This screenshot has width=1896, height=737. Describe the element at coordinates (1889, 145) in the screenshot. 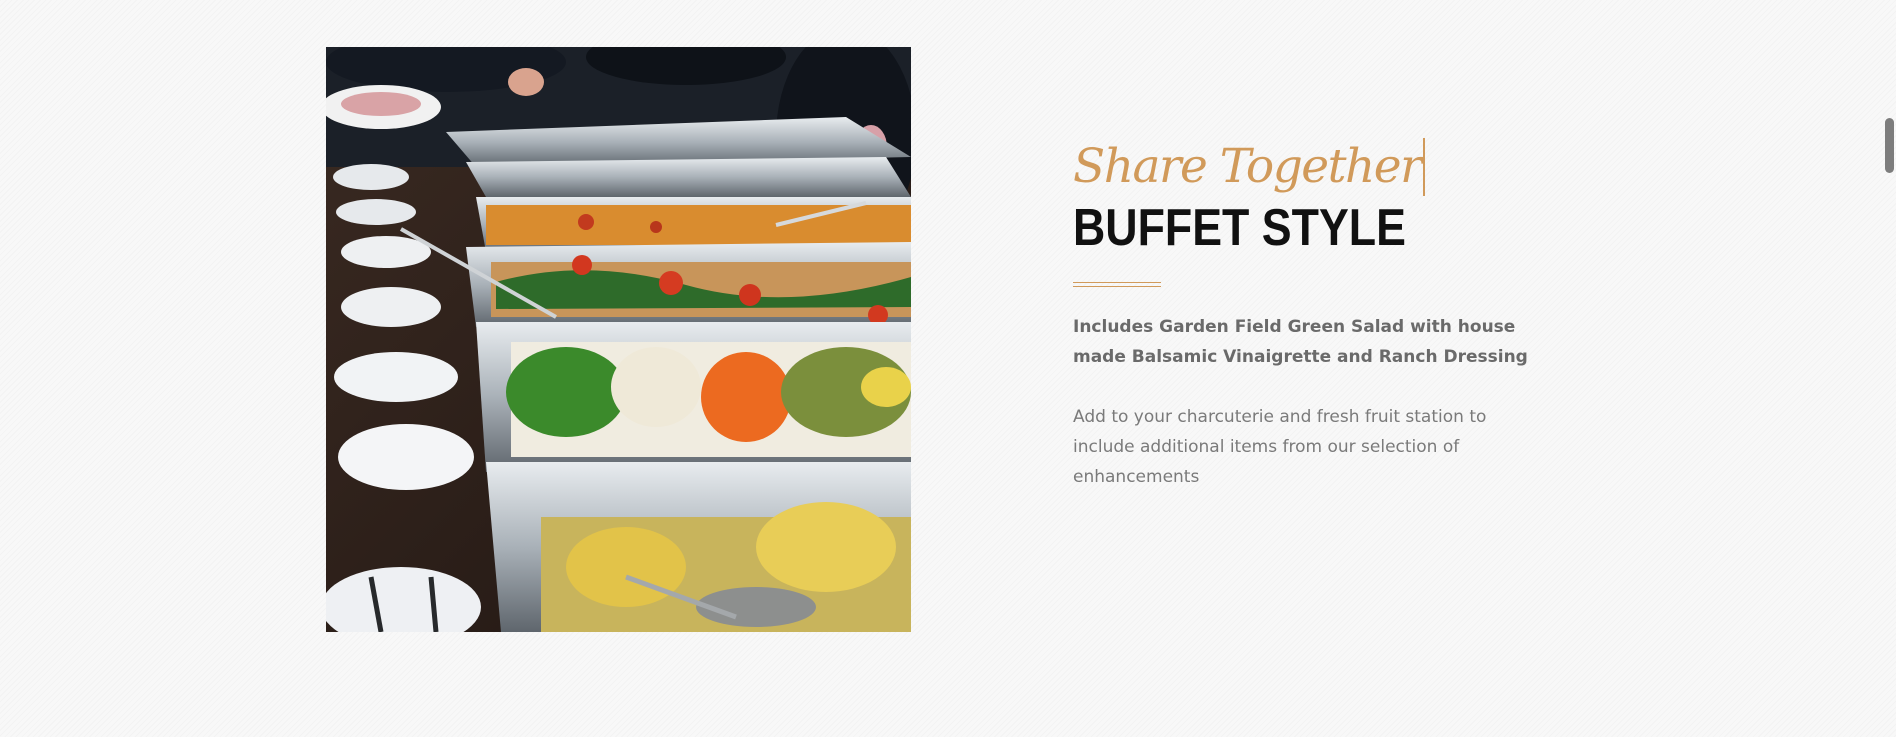

I see `scrollbar-thumb` at that location.